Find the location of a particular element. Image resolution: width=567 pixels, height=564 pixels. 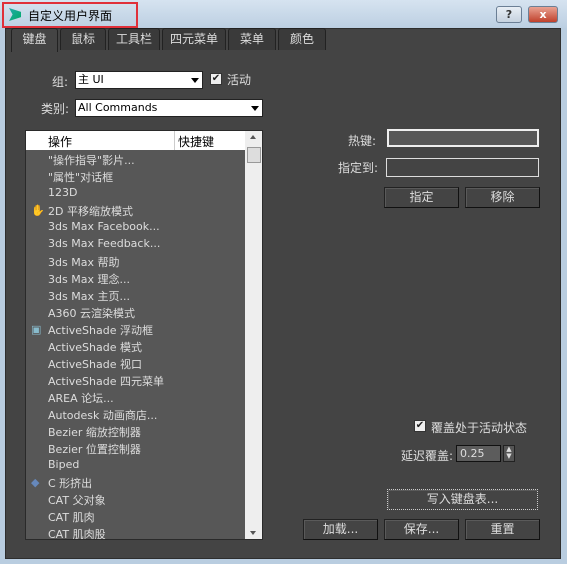

list-item-label: Bezier 位置控制器 is located at coordinates (94, 449).